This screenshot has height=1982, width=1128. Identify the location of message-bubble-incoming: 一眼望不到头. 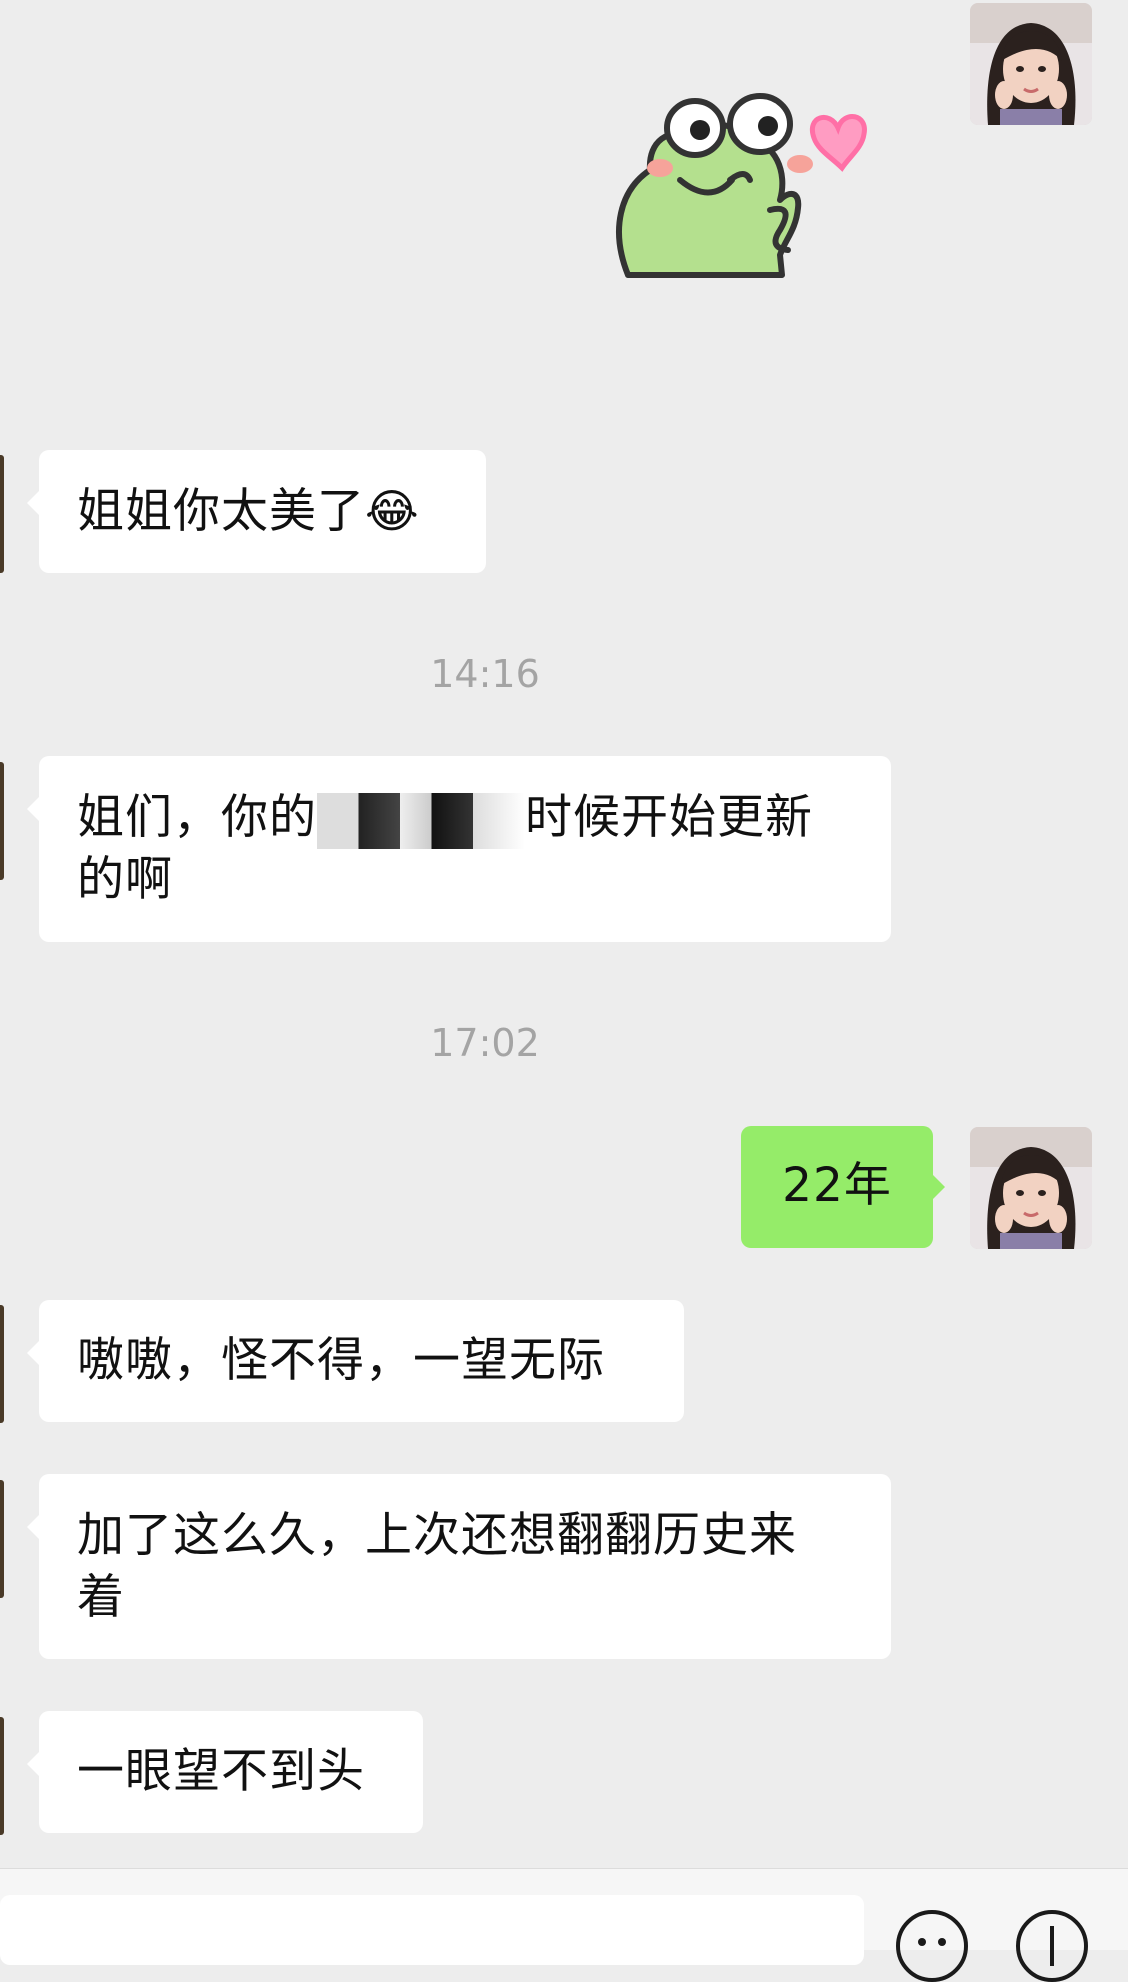
(225, 1772).